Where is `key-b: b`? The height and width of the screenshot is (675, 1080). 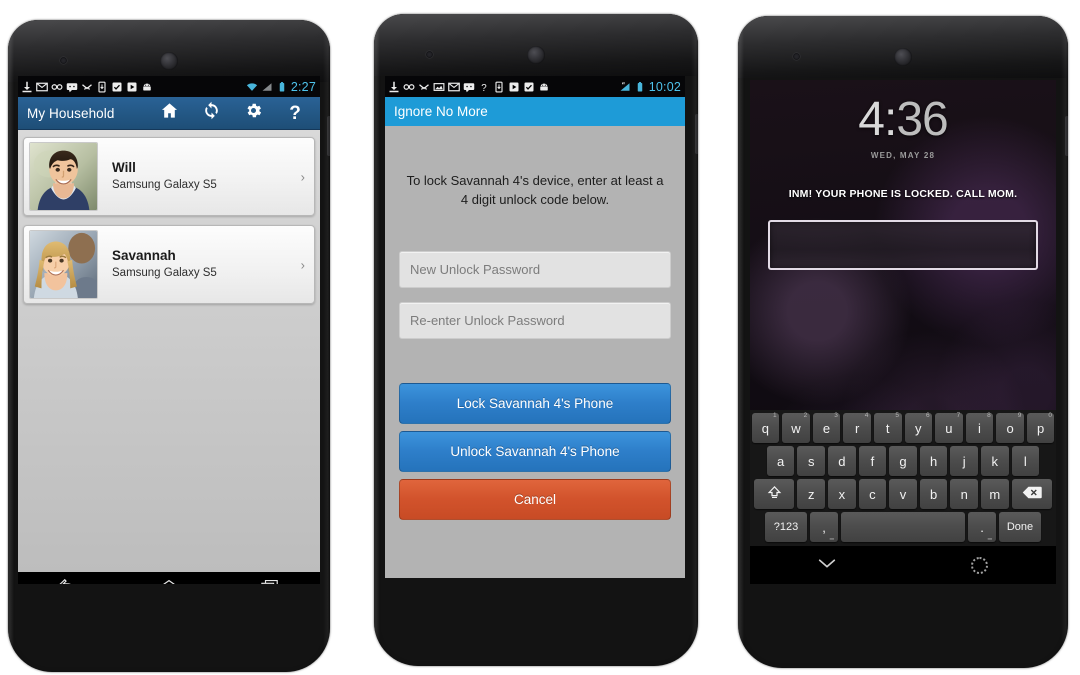
key-b: b is located at coordinates (933, 494).